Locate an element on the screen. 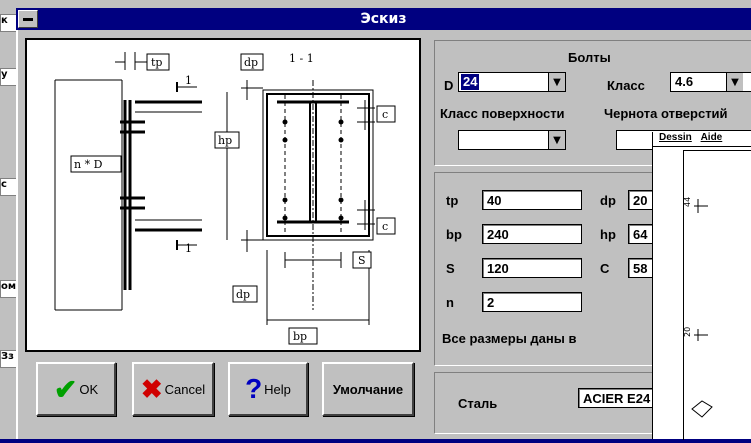 The height and width of the screenshot is (443, 751). menu-aide: Aide is located at coordinates (712, 137).